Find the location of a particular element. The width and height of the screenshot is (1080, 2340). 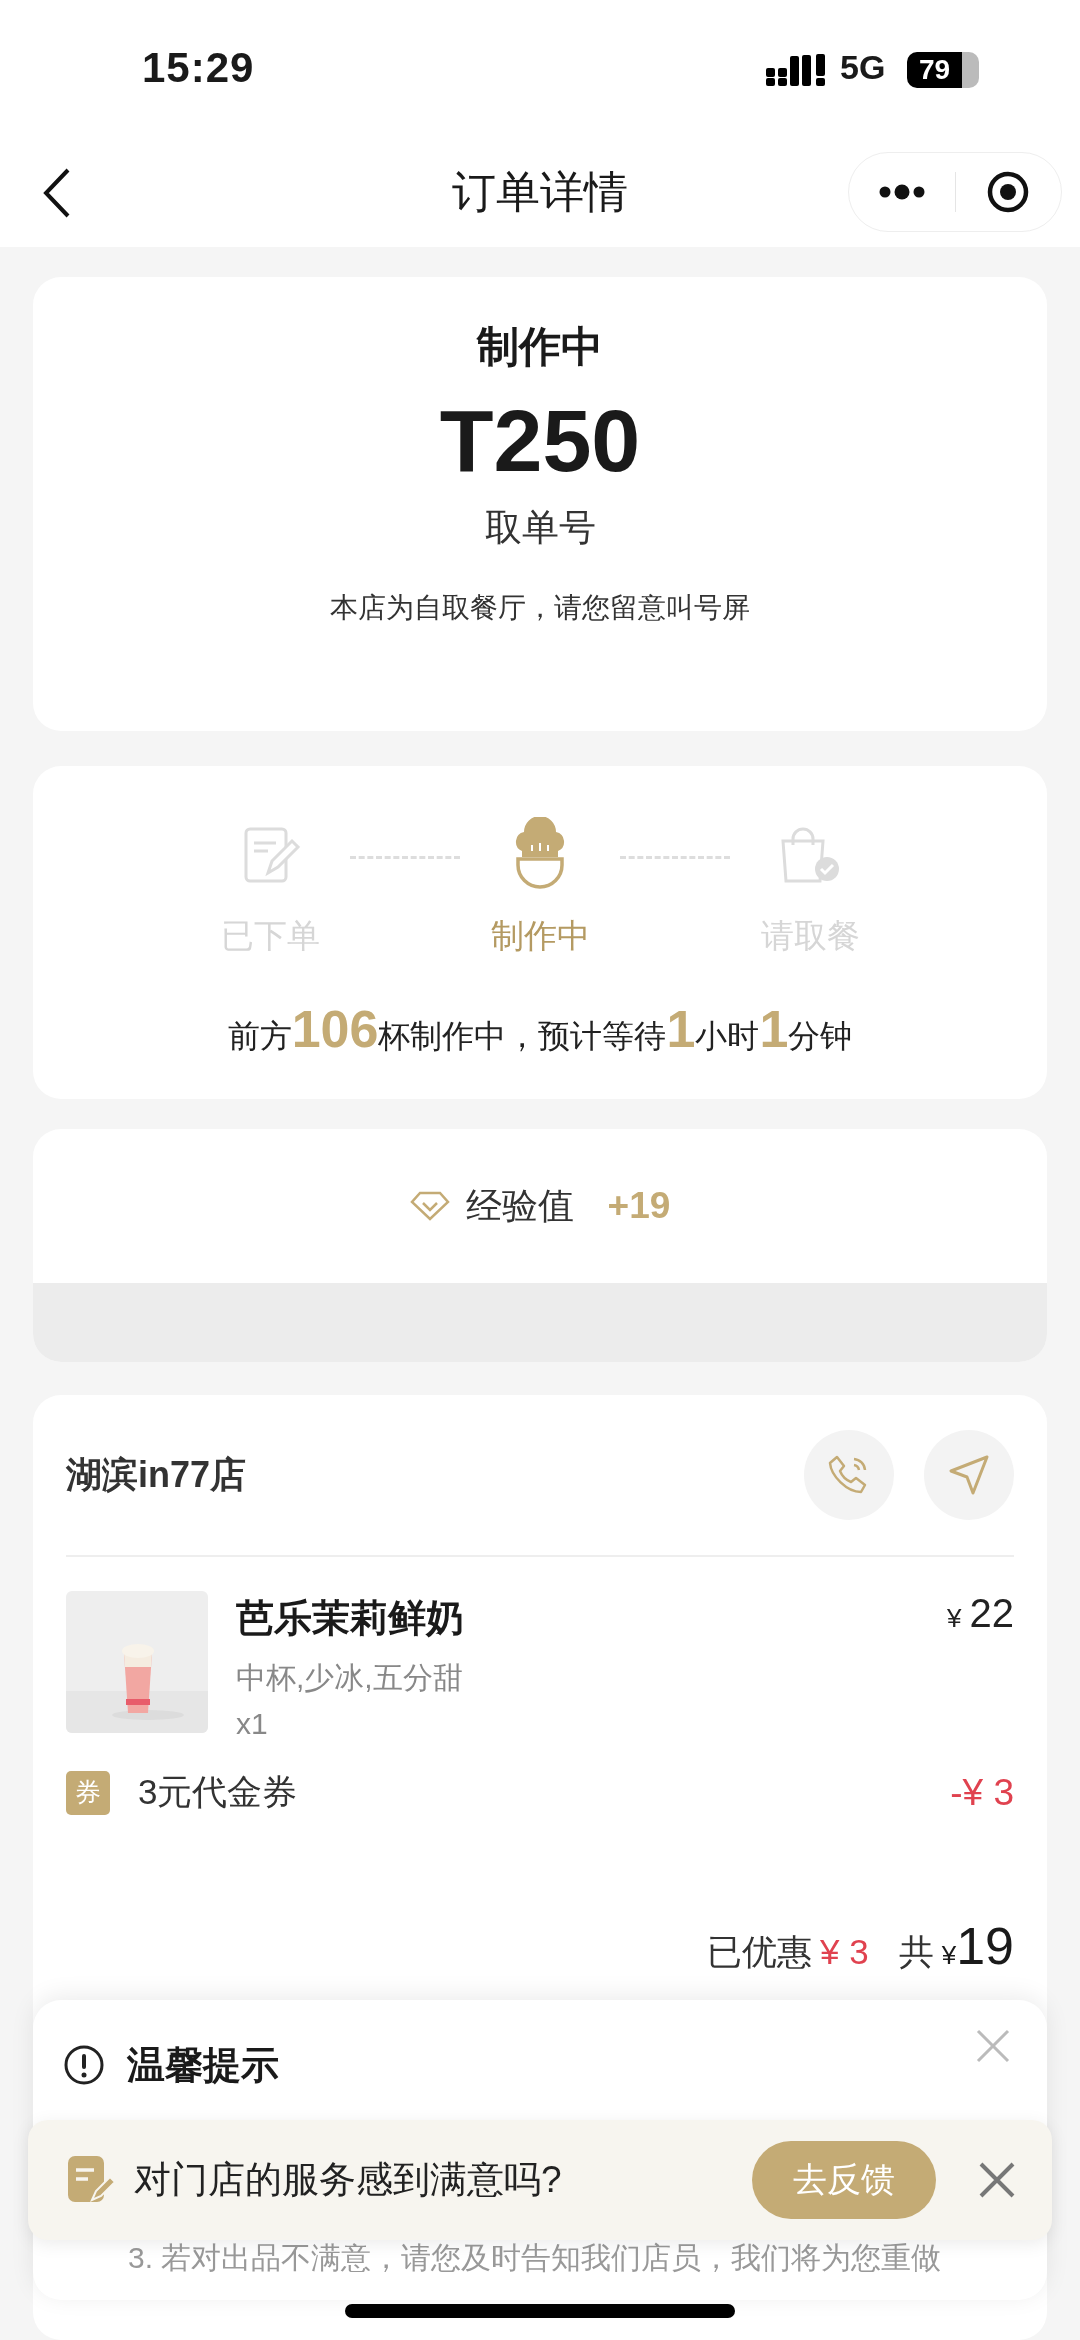

pickup-label: 取单号 is located at coordinates (540, 527).